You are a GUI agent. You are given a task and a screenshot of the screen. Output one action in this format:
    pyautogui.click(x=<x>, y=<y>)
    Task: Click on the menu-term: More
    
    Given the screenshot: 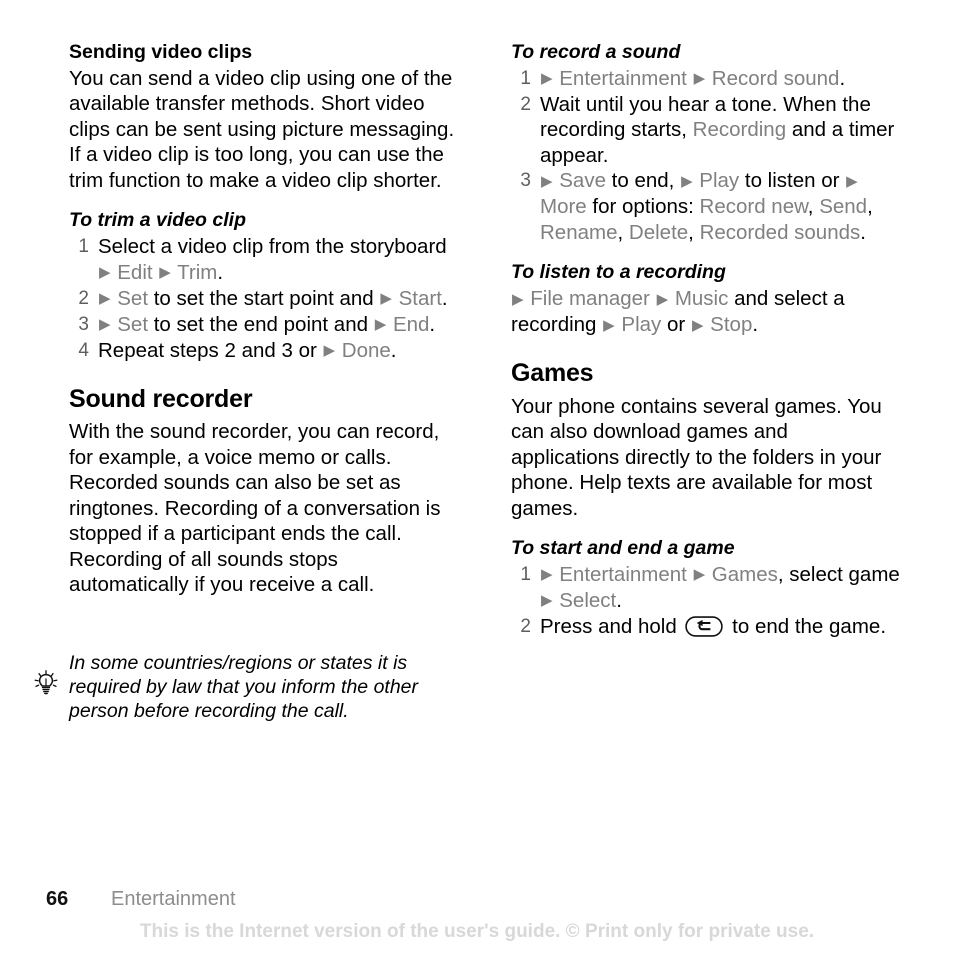 What is the action you would take?
    pyautogui.click(x=566, y=207)
    